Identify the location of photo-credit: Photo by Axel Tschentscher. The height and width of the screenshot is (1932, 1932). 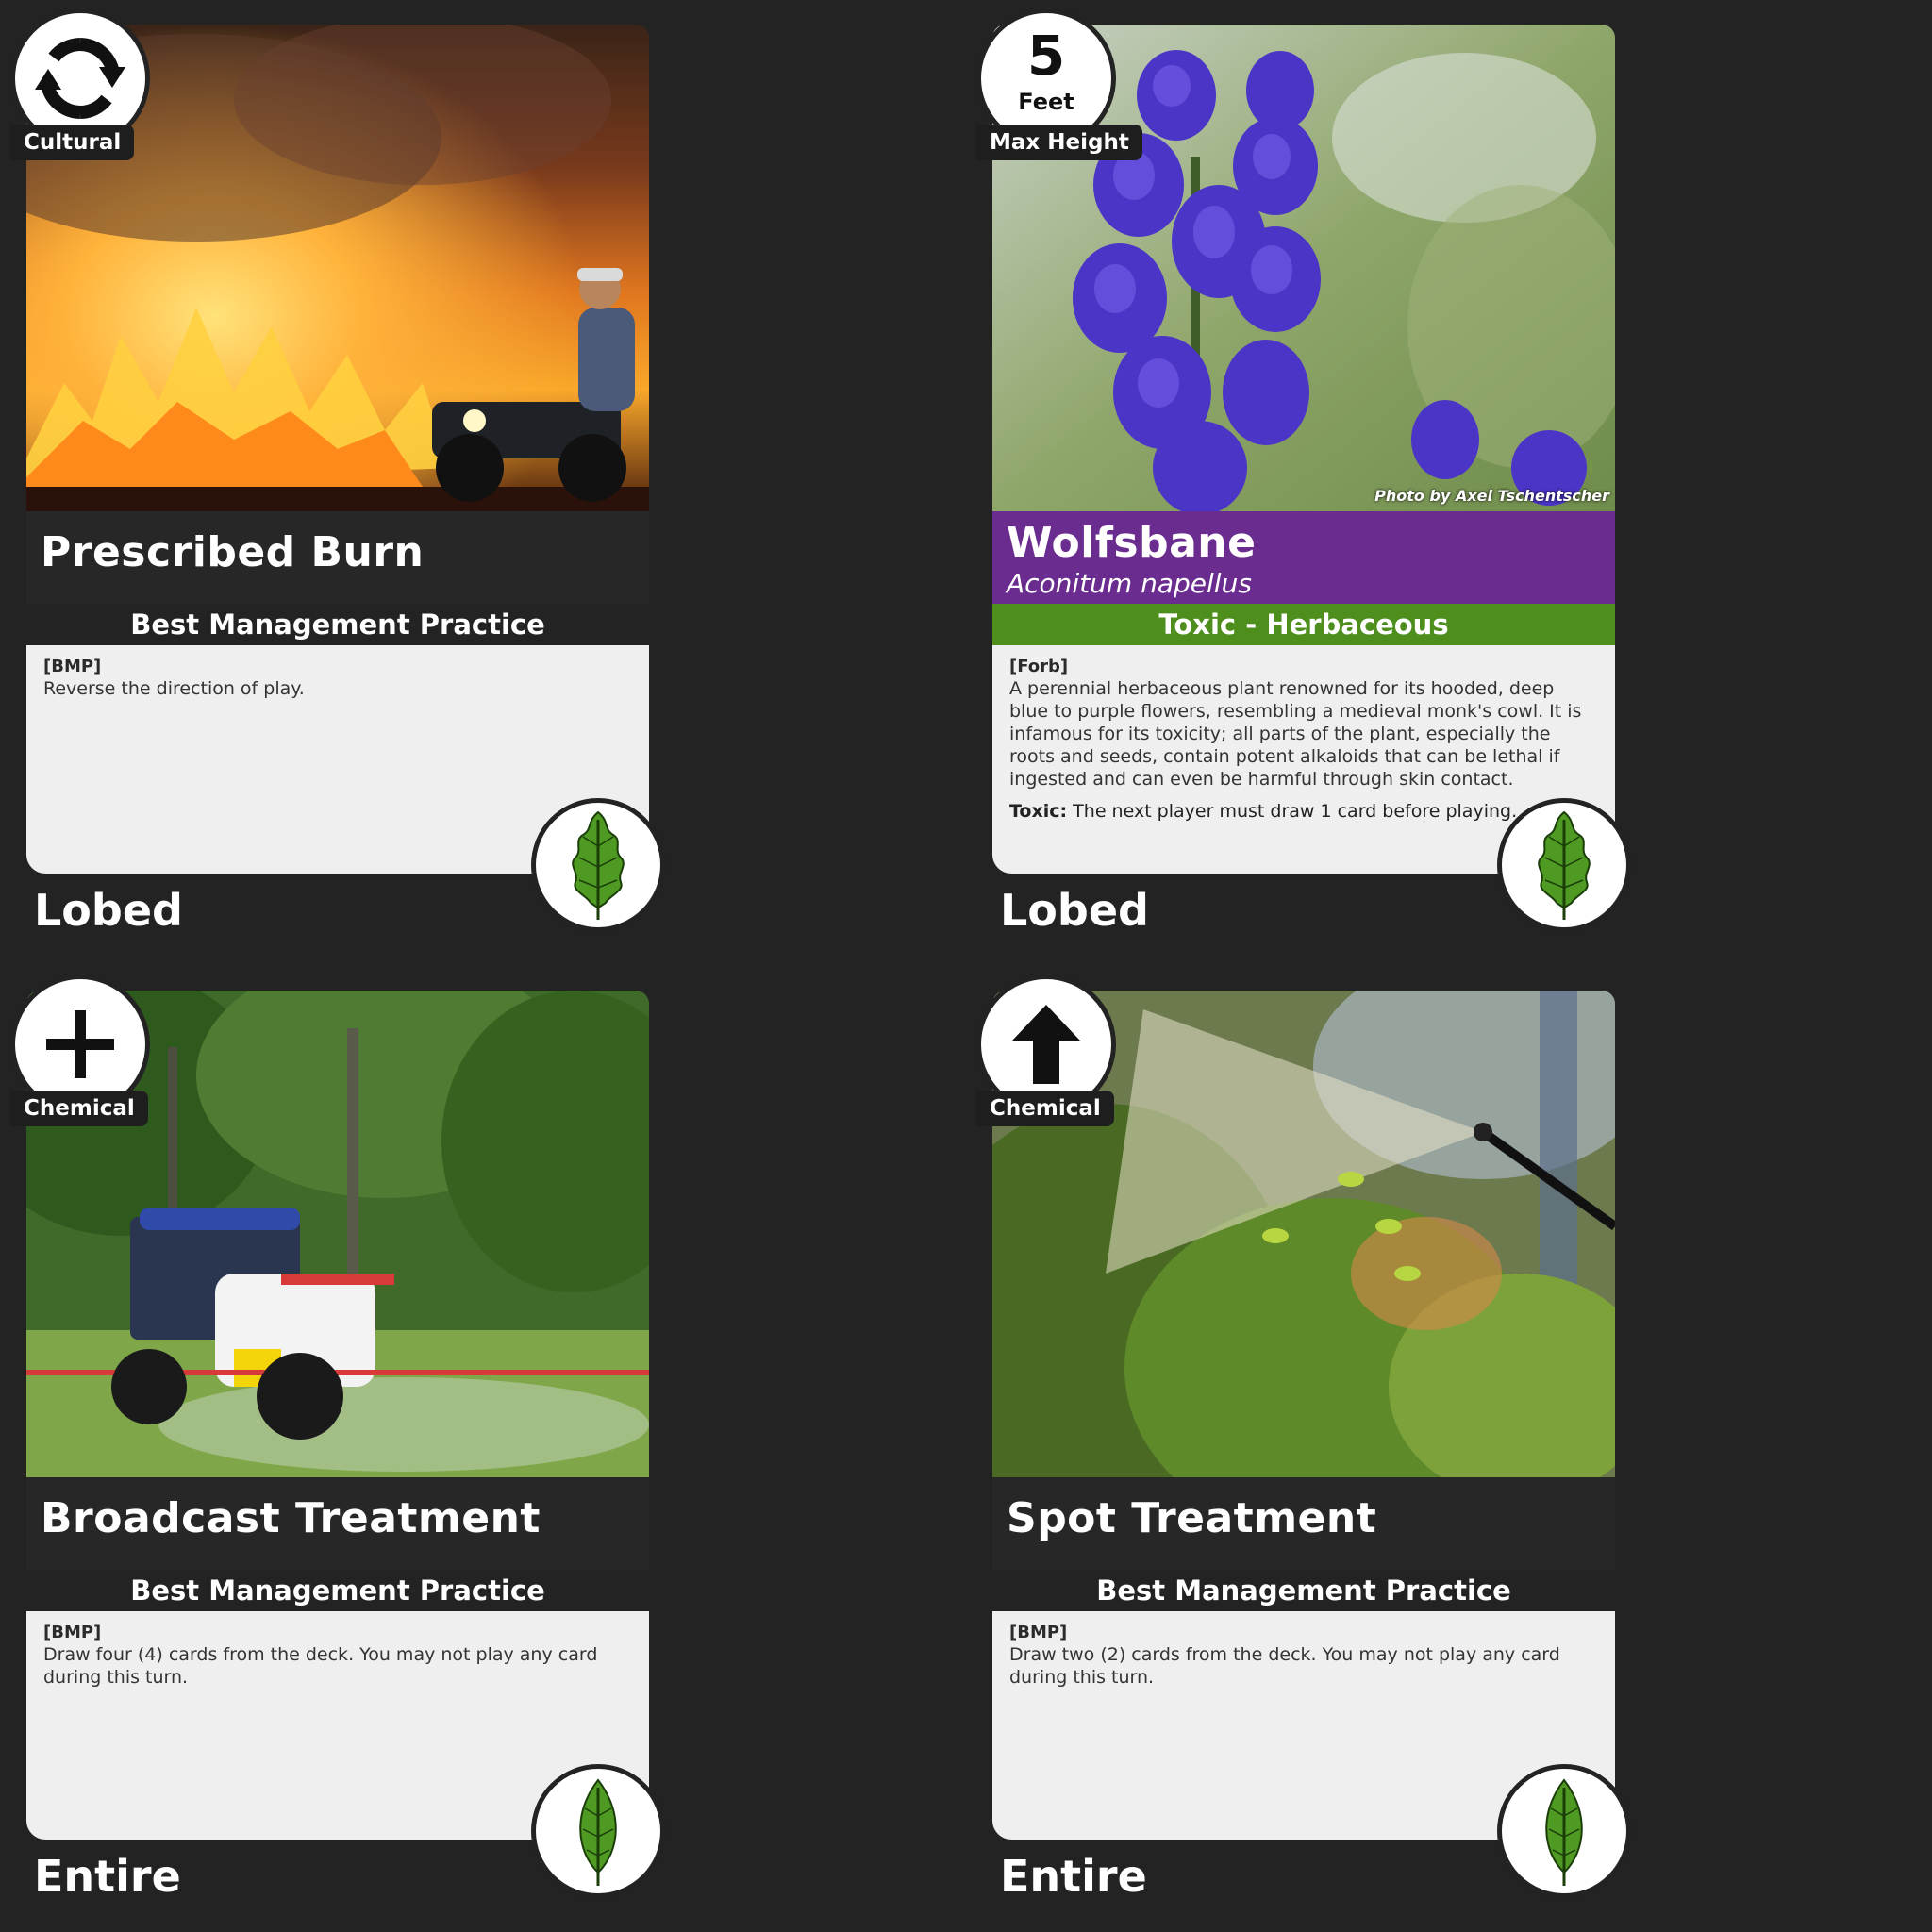
(1491, 496).